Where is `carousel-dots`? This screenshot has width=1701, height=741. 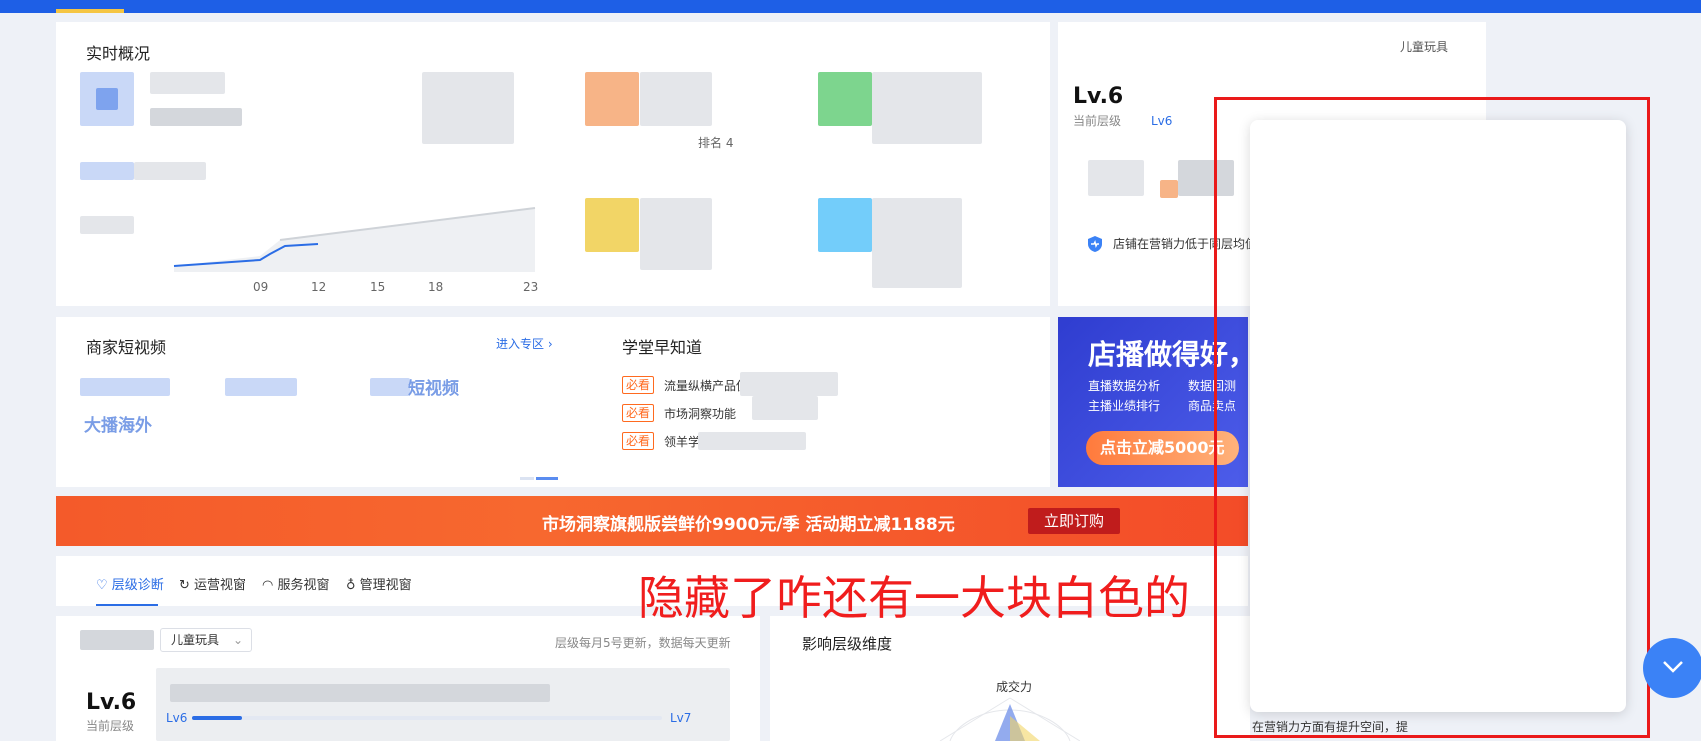
carousel-dots is located at coordinates (540, 474).